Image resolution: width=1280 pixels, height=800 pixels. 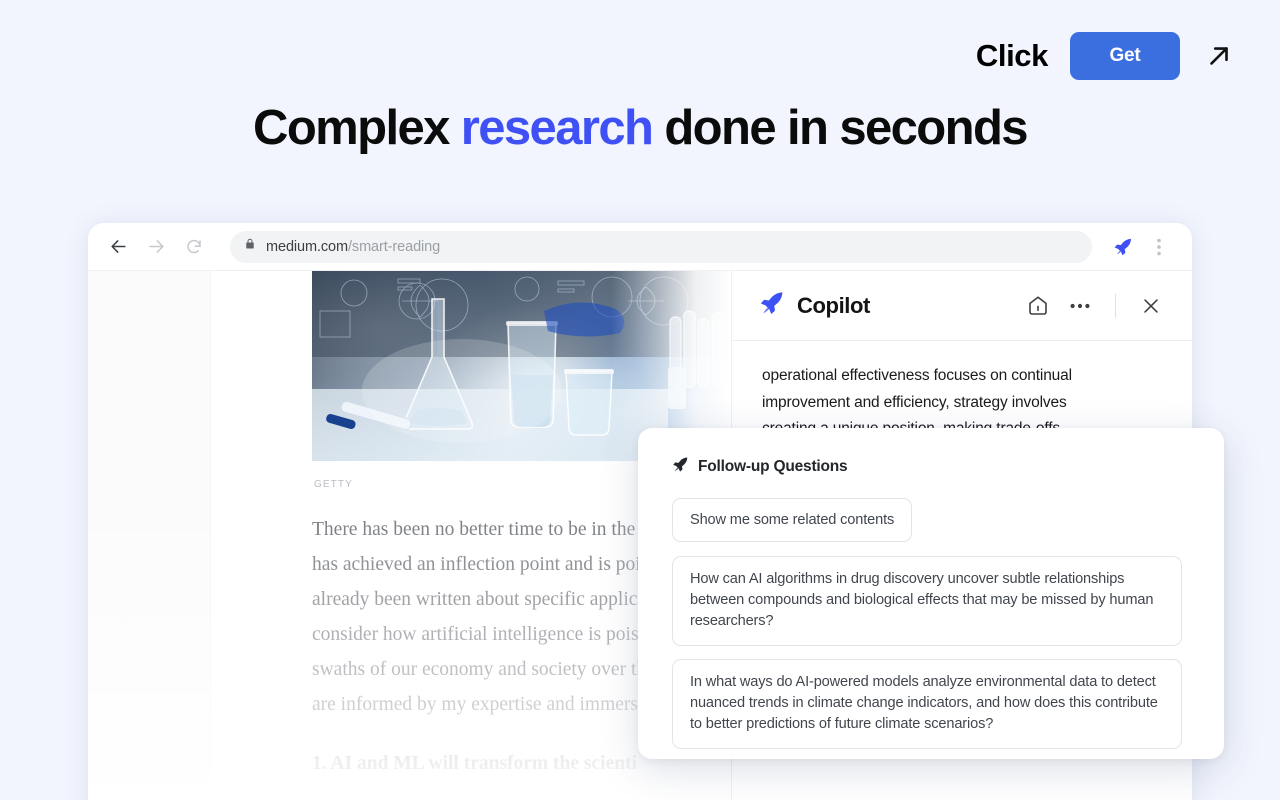 What do you see at coordinates (833, 305) in the screenshot?
I see `copilot-title: Copilot` at bounding box center [833, 305].